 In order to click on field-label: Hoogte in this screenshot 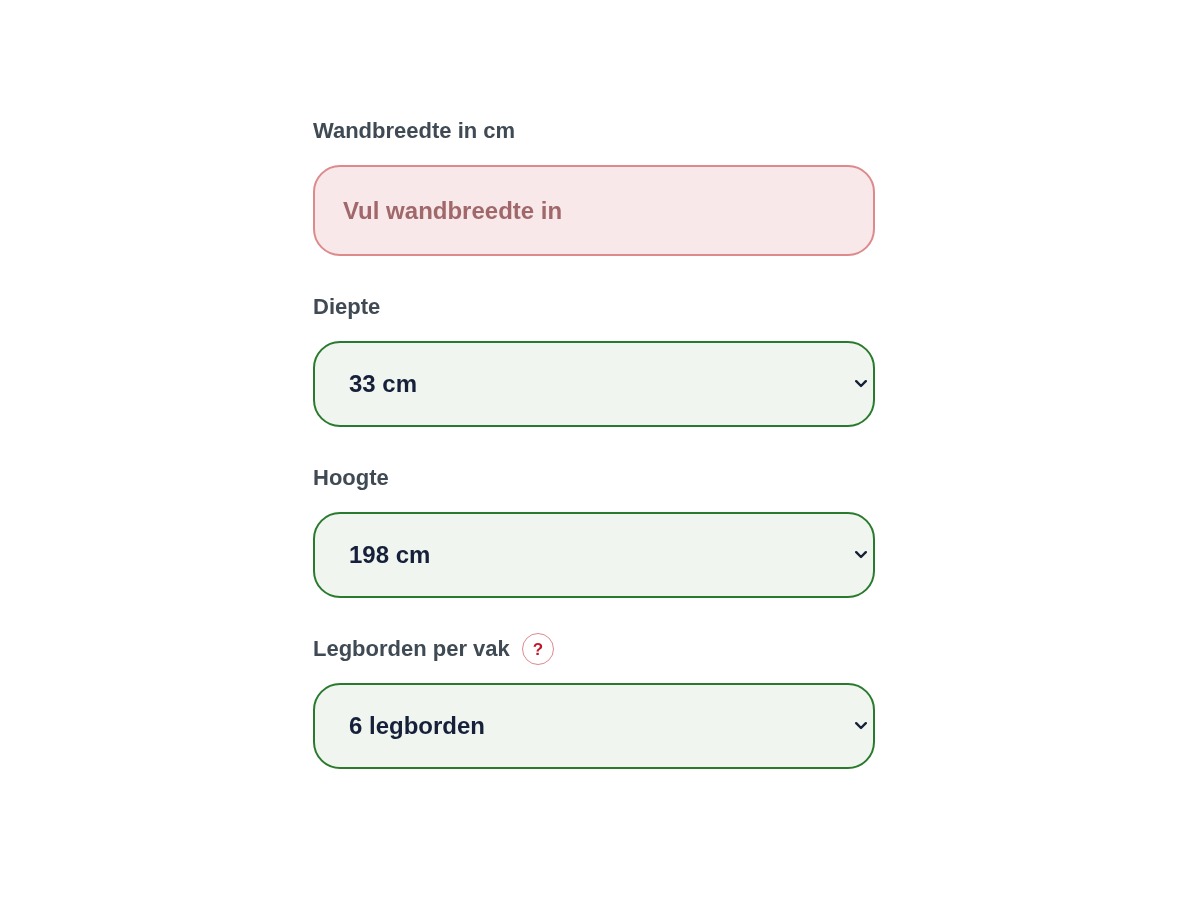, I will do `click(351, 478)`.